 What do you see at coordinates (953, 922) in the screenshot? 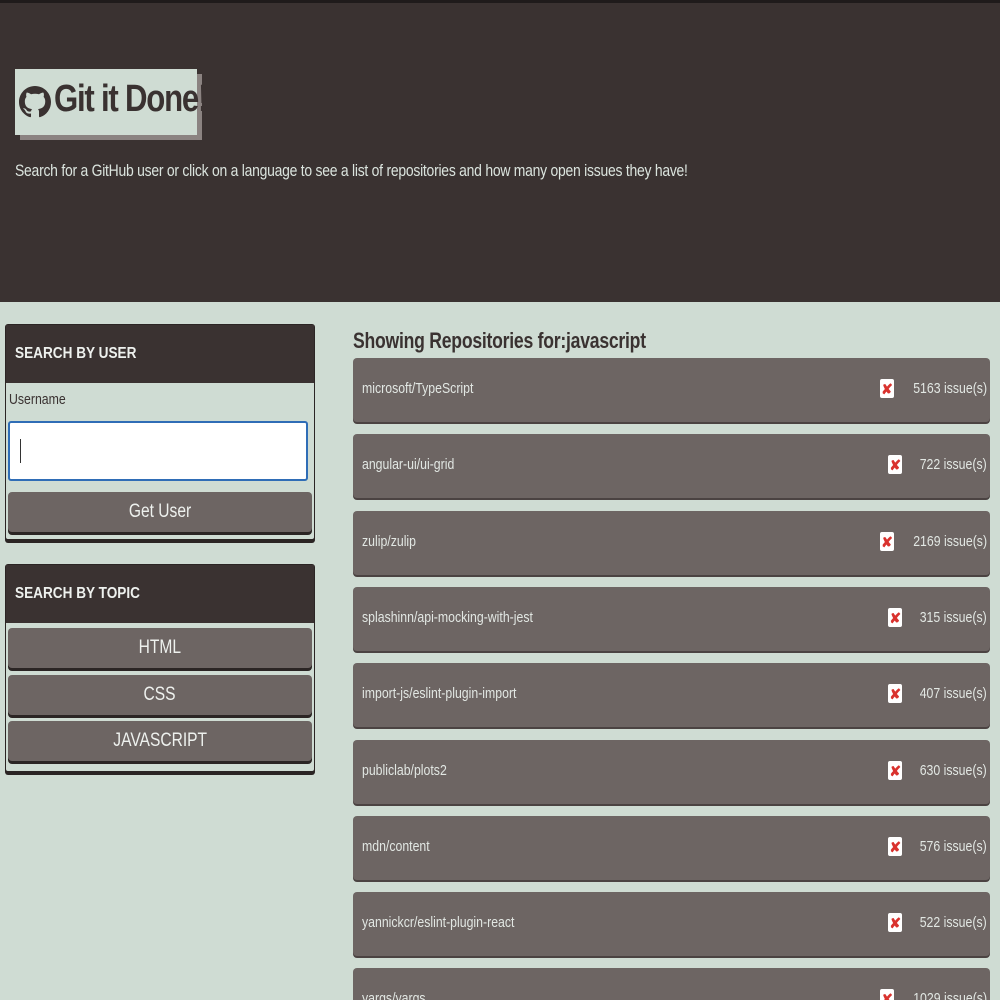
I see `issue-count: 522 issue(s)` at bounding box center [953, 922].